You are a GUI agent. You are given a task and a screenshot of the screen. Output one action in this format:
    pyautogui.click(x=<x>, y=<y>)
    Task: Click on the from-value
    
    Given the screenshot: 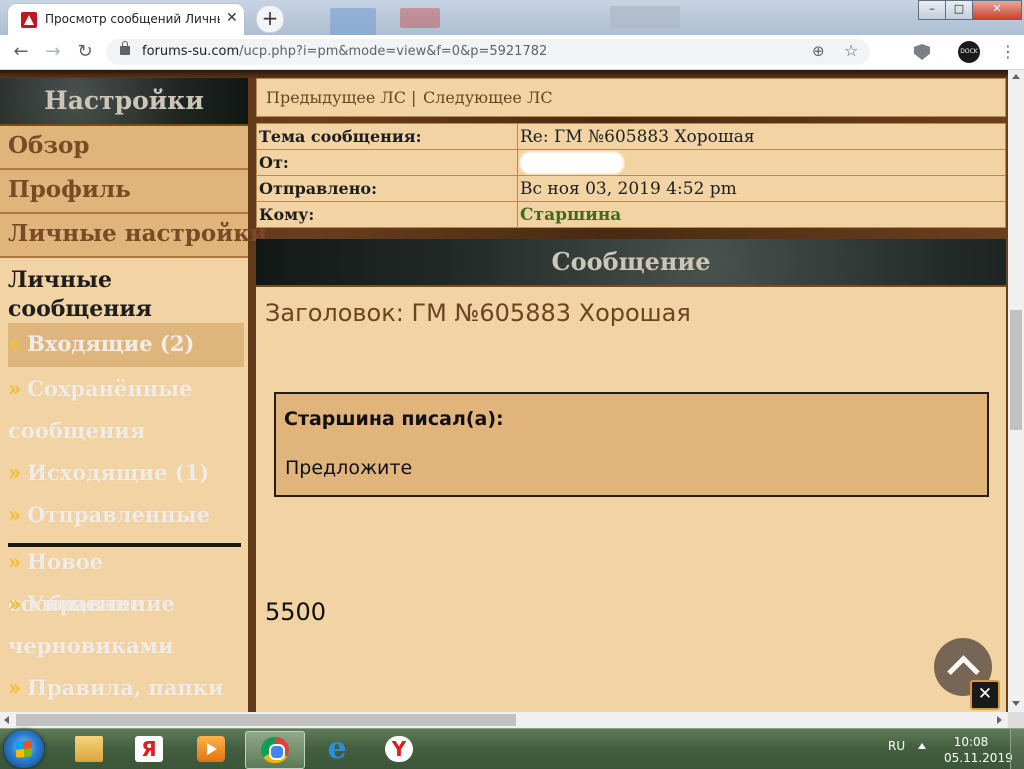 What is the action you would take?
    pyautogui.click(x=761, y=162)
    